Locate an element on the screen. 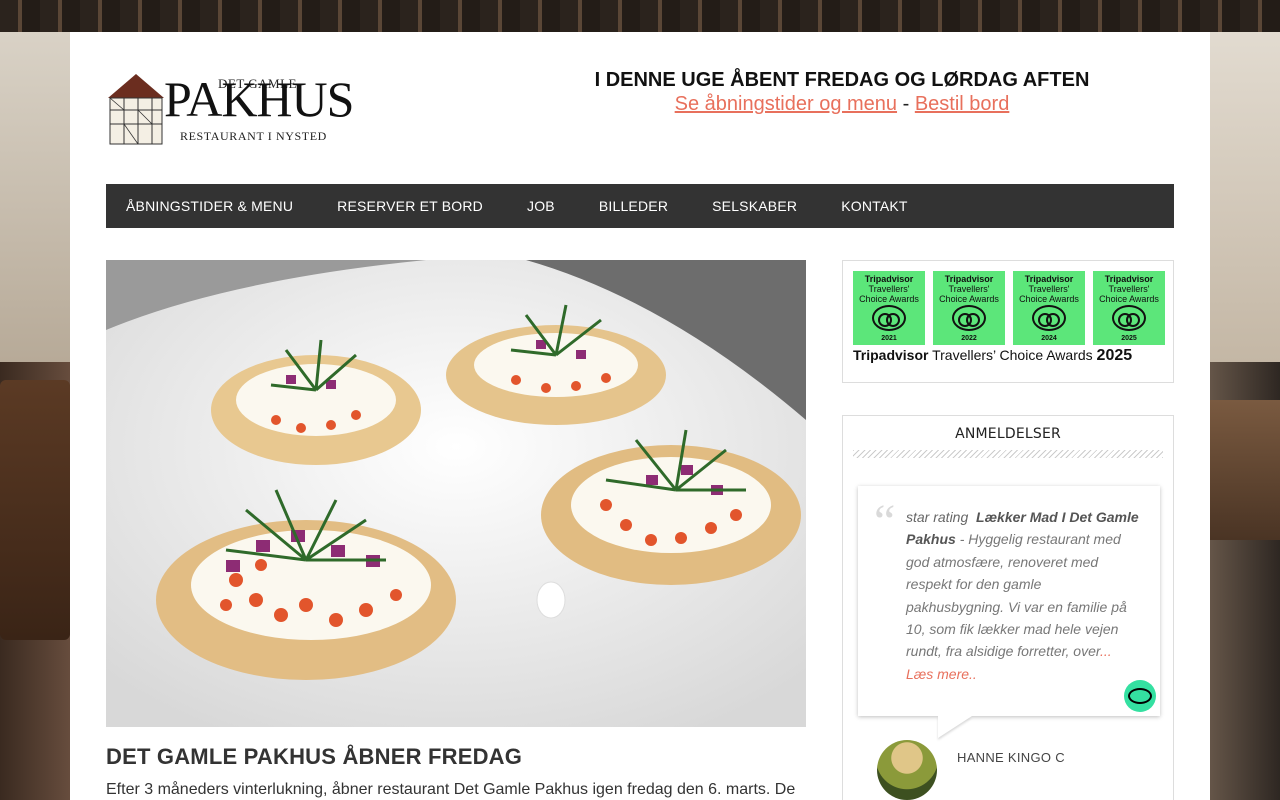  speech-bubble-tail is located at coordinates (955, 727).